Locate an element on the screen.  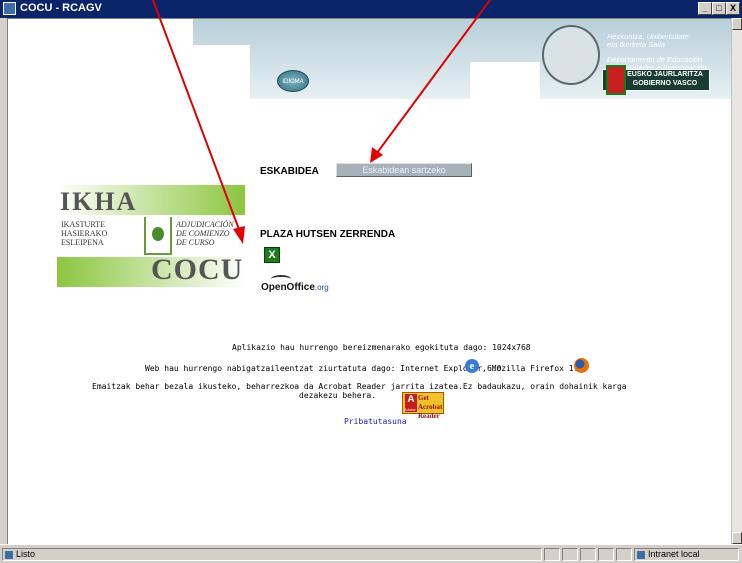
status-bar: Listo Intranet local is located at coordinates (371, 553).